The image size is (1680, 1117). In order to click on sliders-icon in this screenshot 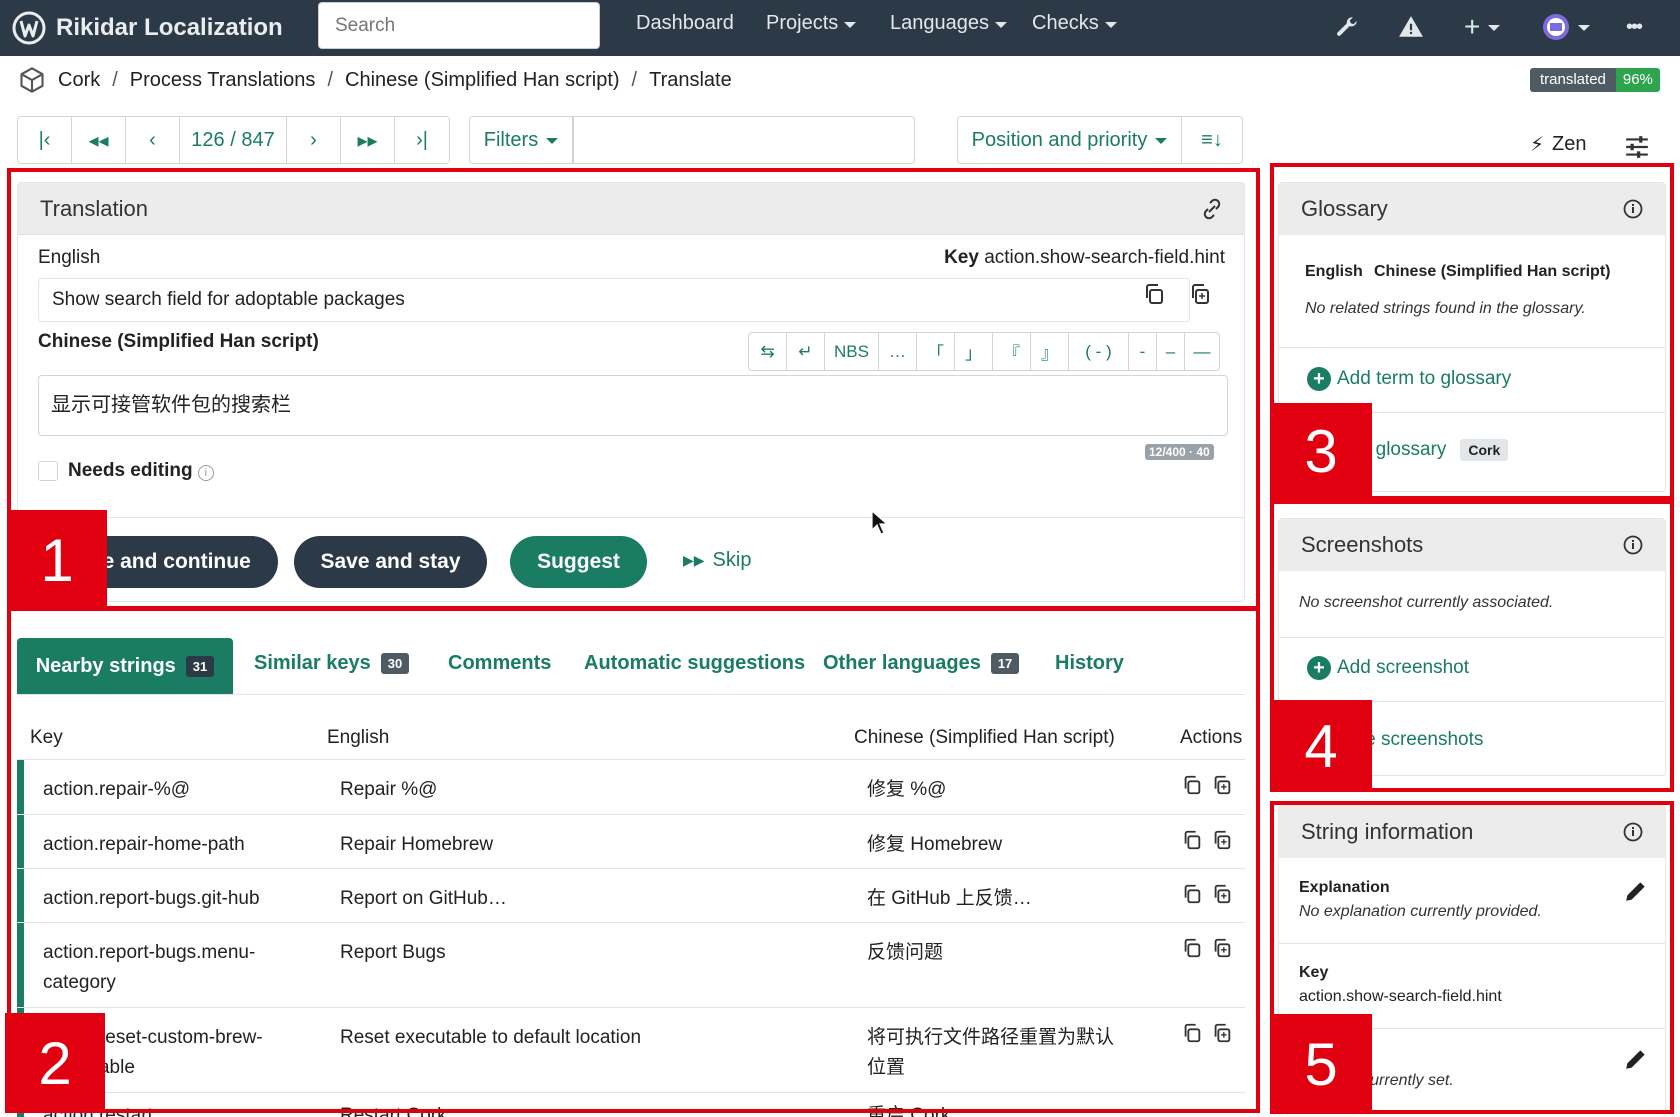, I will do `click(1637, 147)`.